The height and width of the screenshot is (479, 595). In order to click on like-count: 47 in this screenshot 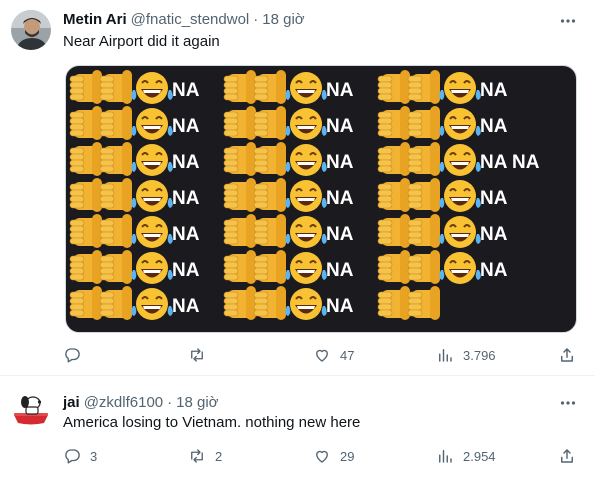, I will do `click(347, 355)`.